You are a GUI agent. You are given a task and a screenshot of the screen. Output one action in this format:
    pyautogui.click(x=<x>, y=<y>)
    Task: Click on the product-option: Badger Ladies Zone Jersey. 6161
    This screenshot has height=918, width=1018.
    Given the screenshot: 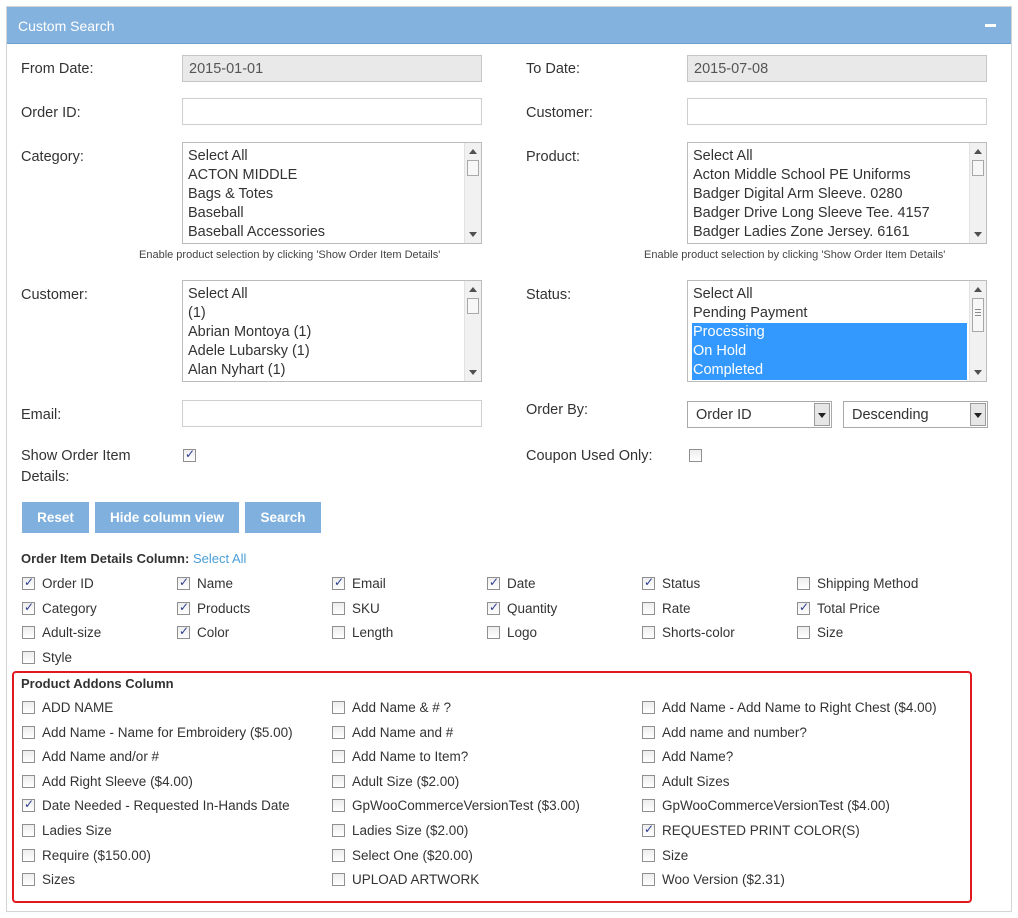 What is the action you would take?
    pyautogui.click(x=830, y=232)
    